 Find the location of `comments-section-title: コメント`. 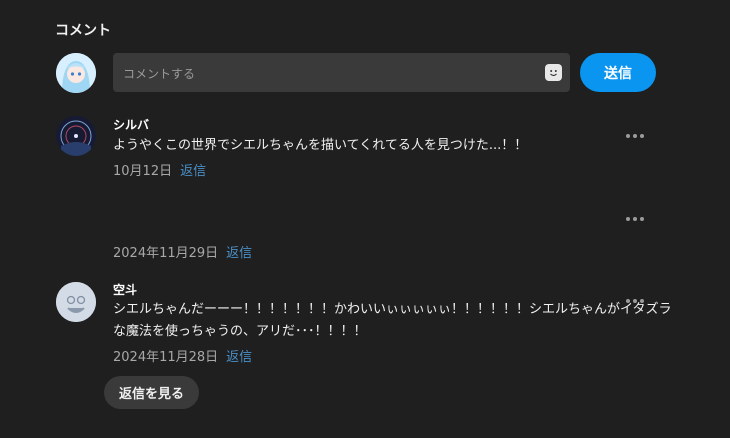

comments-section-title: コメント is located at coordinates (83, 31).